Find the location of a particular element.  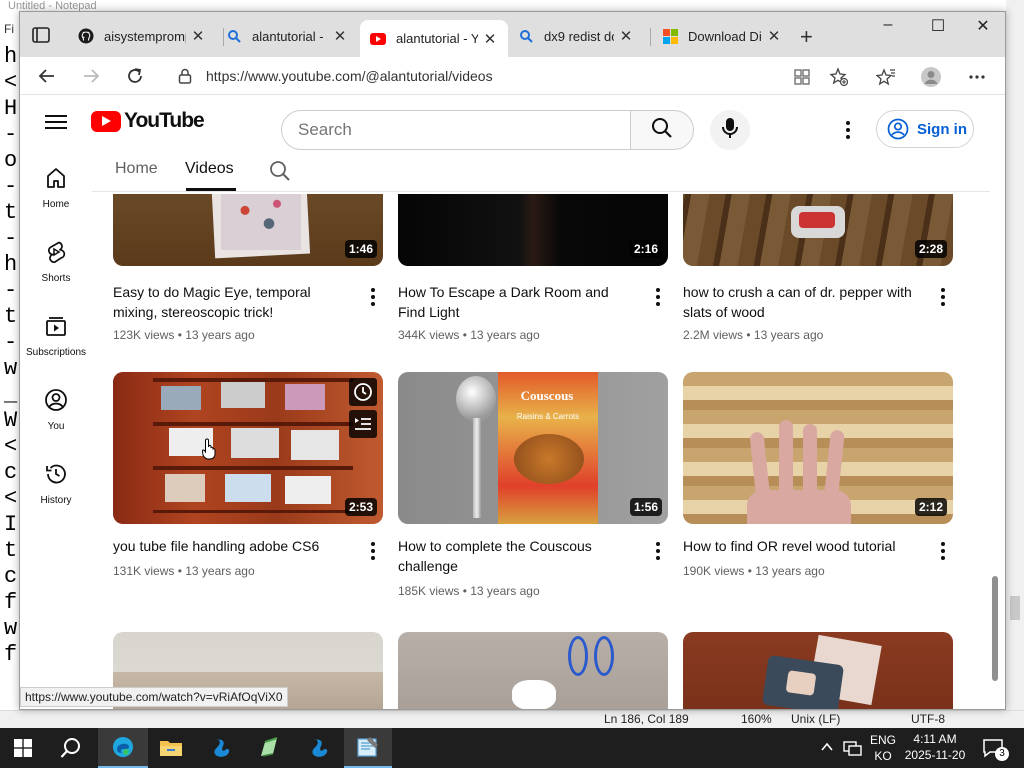

start-icon is located at coordinates (23, 748).